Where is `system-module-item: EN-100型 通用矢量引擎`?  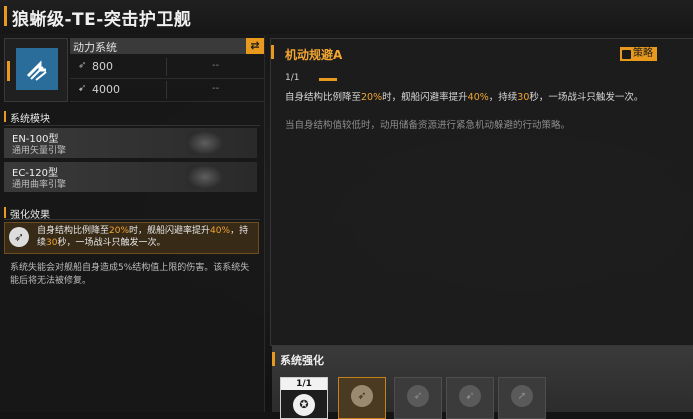 system-module-item: EN-100型 通用矢量引擎 is located at coordinates (130, 143).